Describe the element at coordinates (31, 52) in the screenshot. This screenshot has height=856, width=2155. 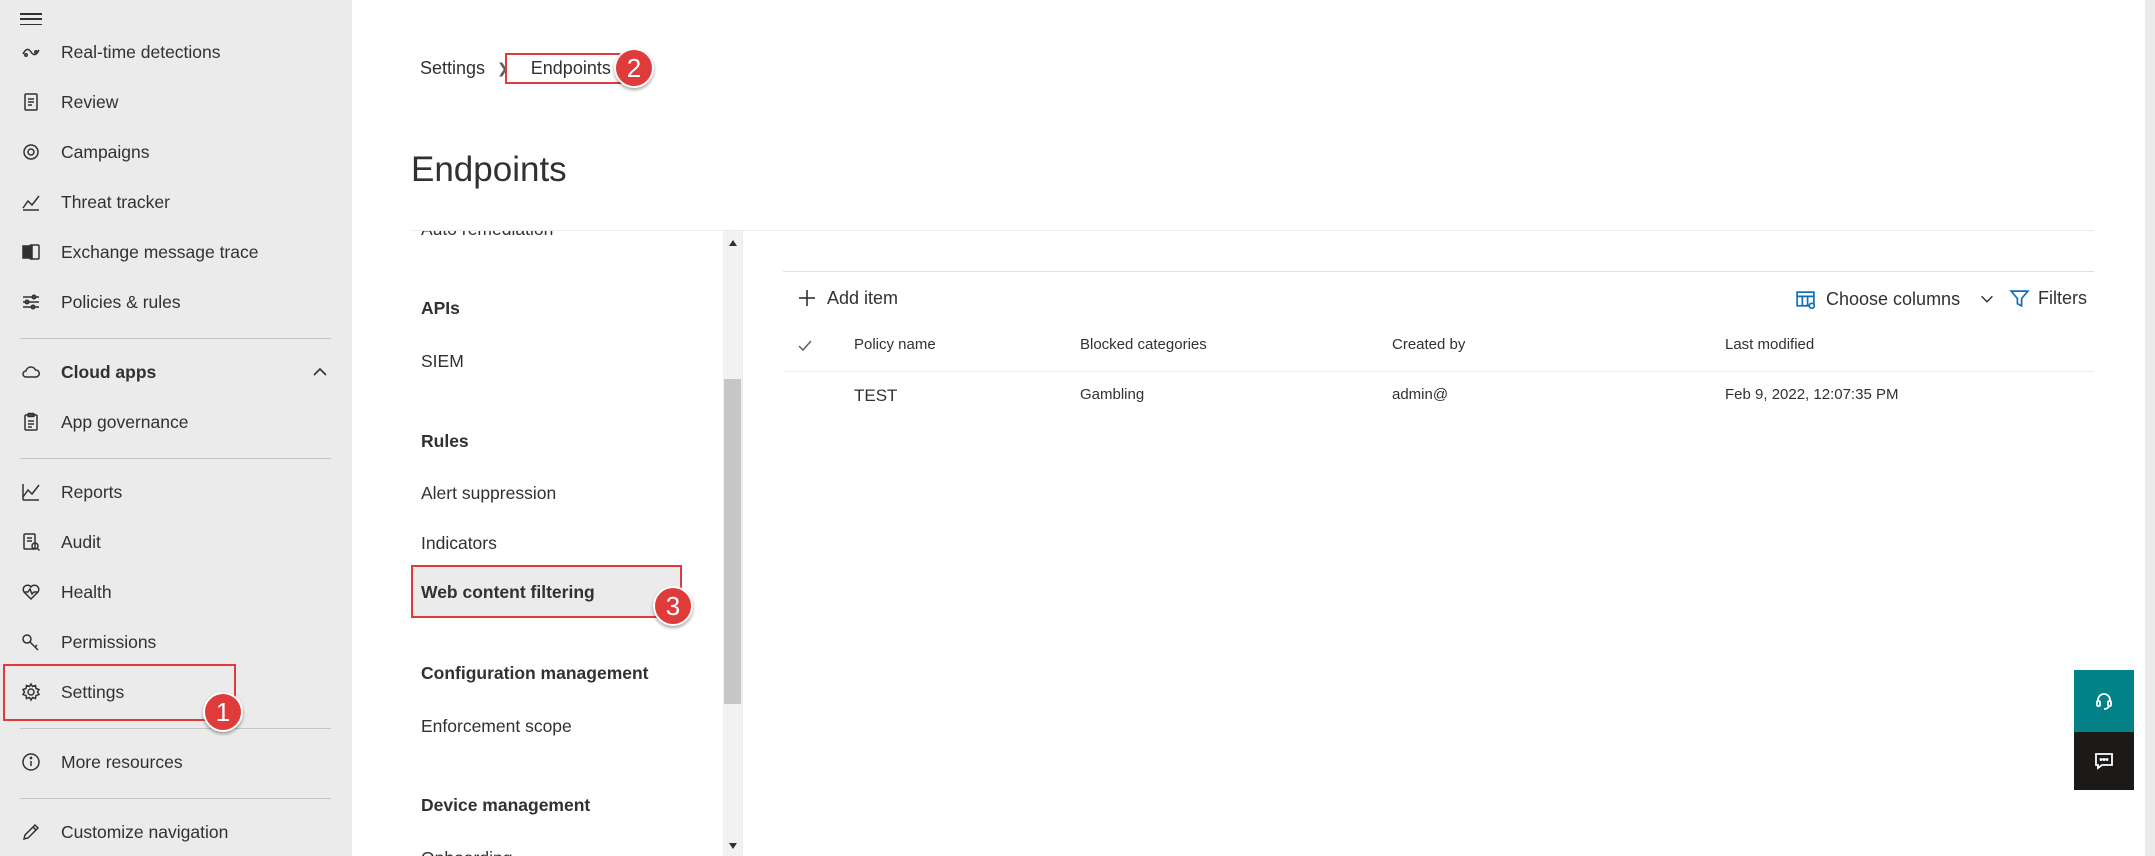
I see `realtime-detections-icon` at that location.